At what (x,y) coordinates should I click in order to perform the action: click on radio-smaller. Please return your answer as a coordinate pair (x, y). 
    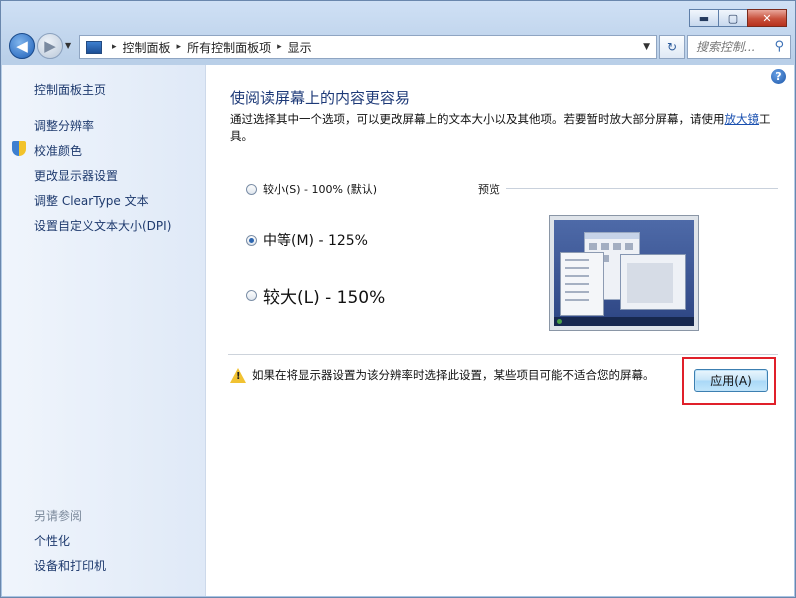
    Looking at the image, I should click on (251, 189).